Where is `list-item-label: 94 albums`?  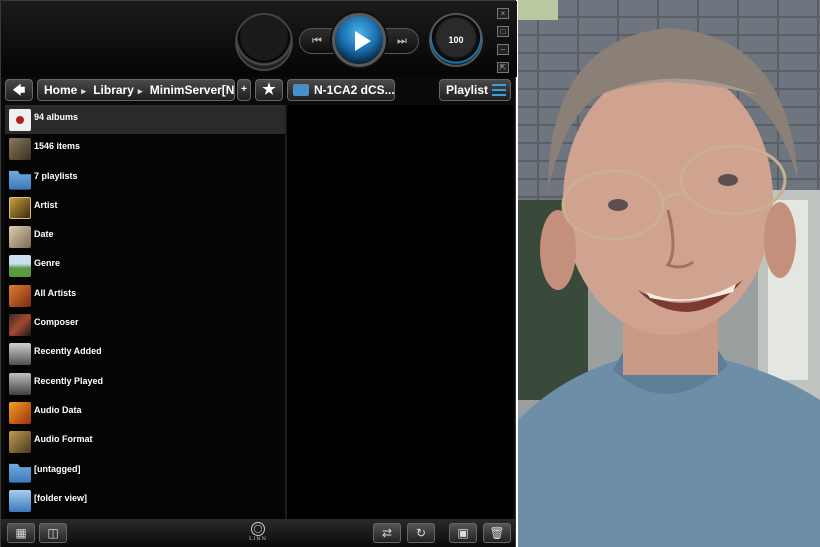 list-item-label: 94 albums is located at coordinates (56, 117).